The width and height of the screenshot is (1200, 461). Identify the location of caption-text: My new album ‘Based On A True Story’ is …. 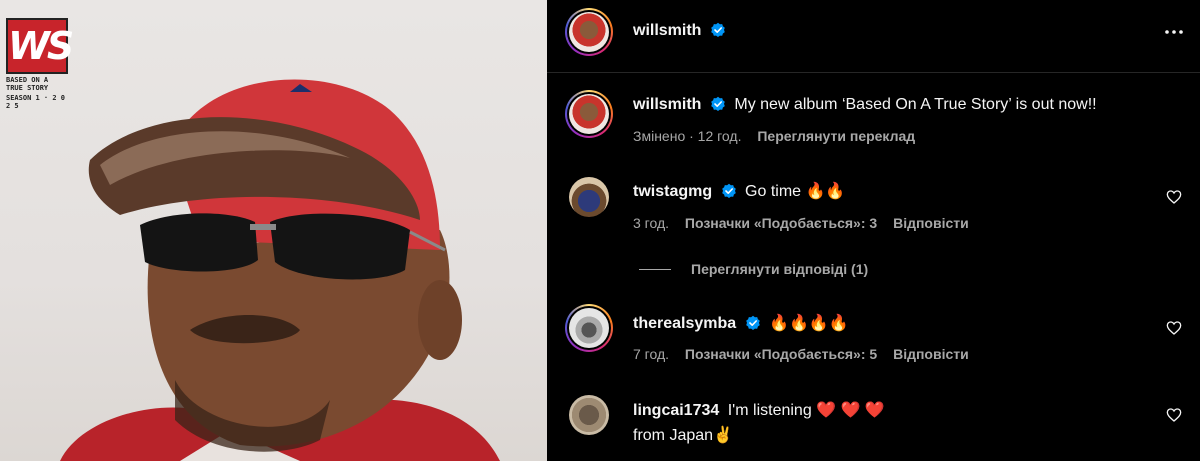
(915, 104).